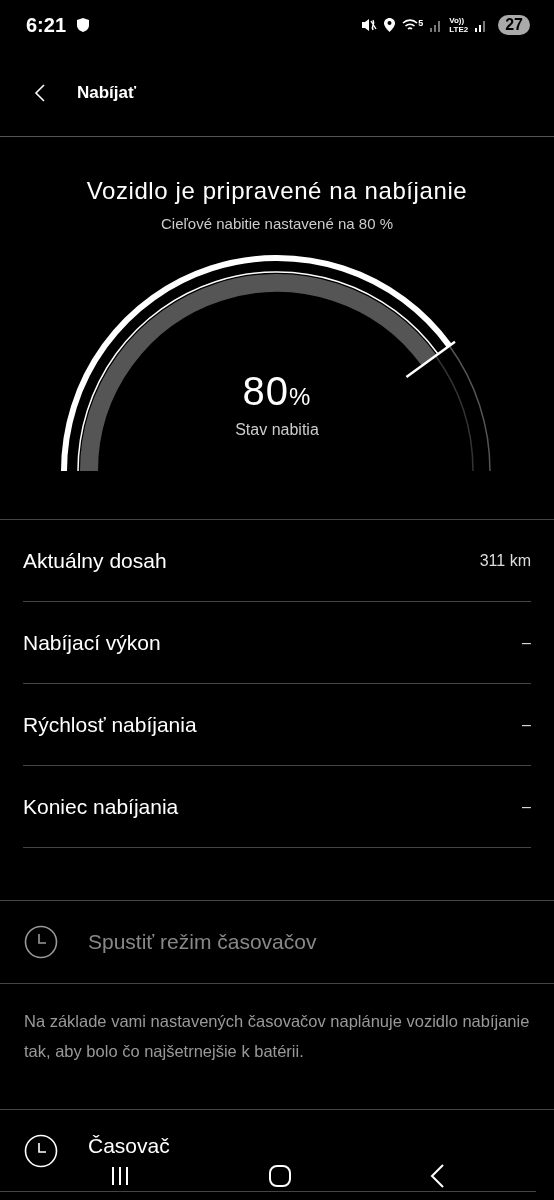 The image size is (554, 1200). Describe the element at coordinates (277, 430) in the screenshot. I see `charge-label: Stav nabitia` at that location.